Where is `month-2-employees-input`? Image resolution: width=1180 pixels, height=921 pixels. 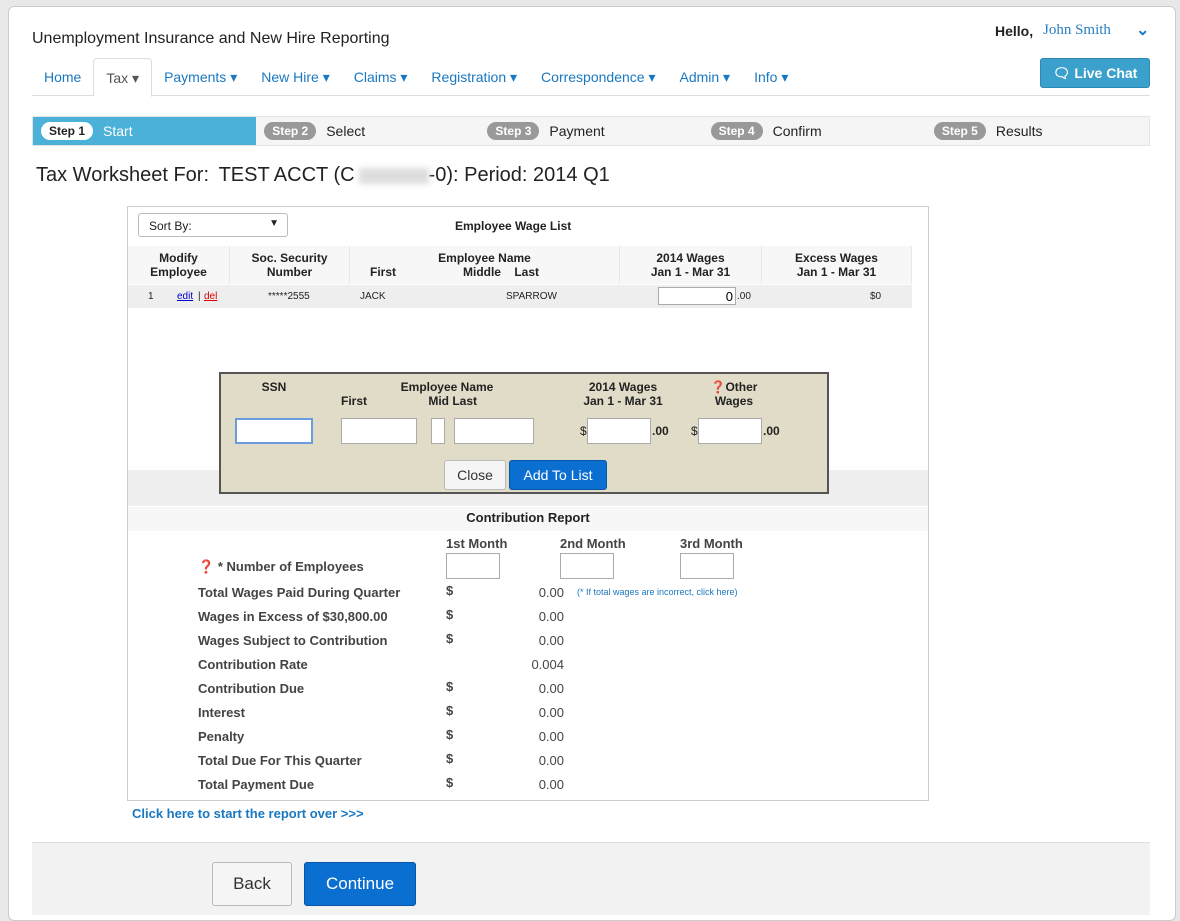 month-2-employees-input is located at coordinates (587, 566).